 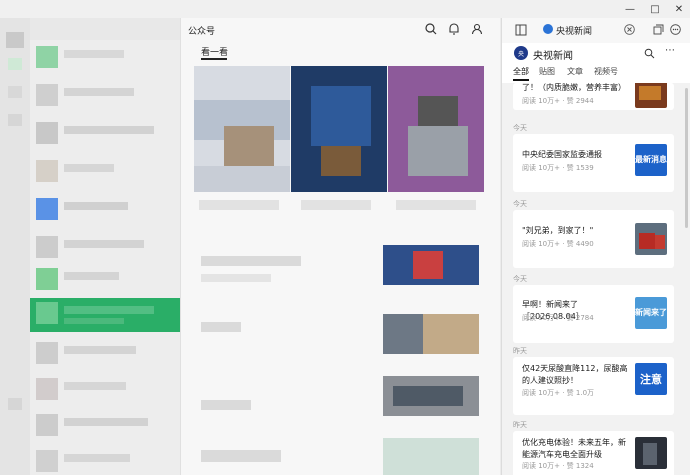 I want to click on article-meta: 阅读 10万+ · 赞 1539, so click(x=558, y=168).